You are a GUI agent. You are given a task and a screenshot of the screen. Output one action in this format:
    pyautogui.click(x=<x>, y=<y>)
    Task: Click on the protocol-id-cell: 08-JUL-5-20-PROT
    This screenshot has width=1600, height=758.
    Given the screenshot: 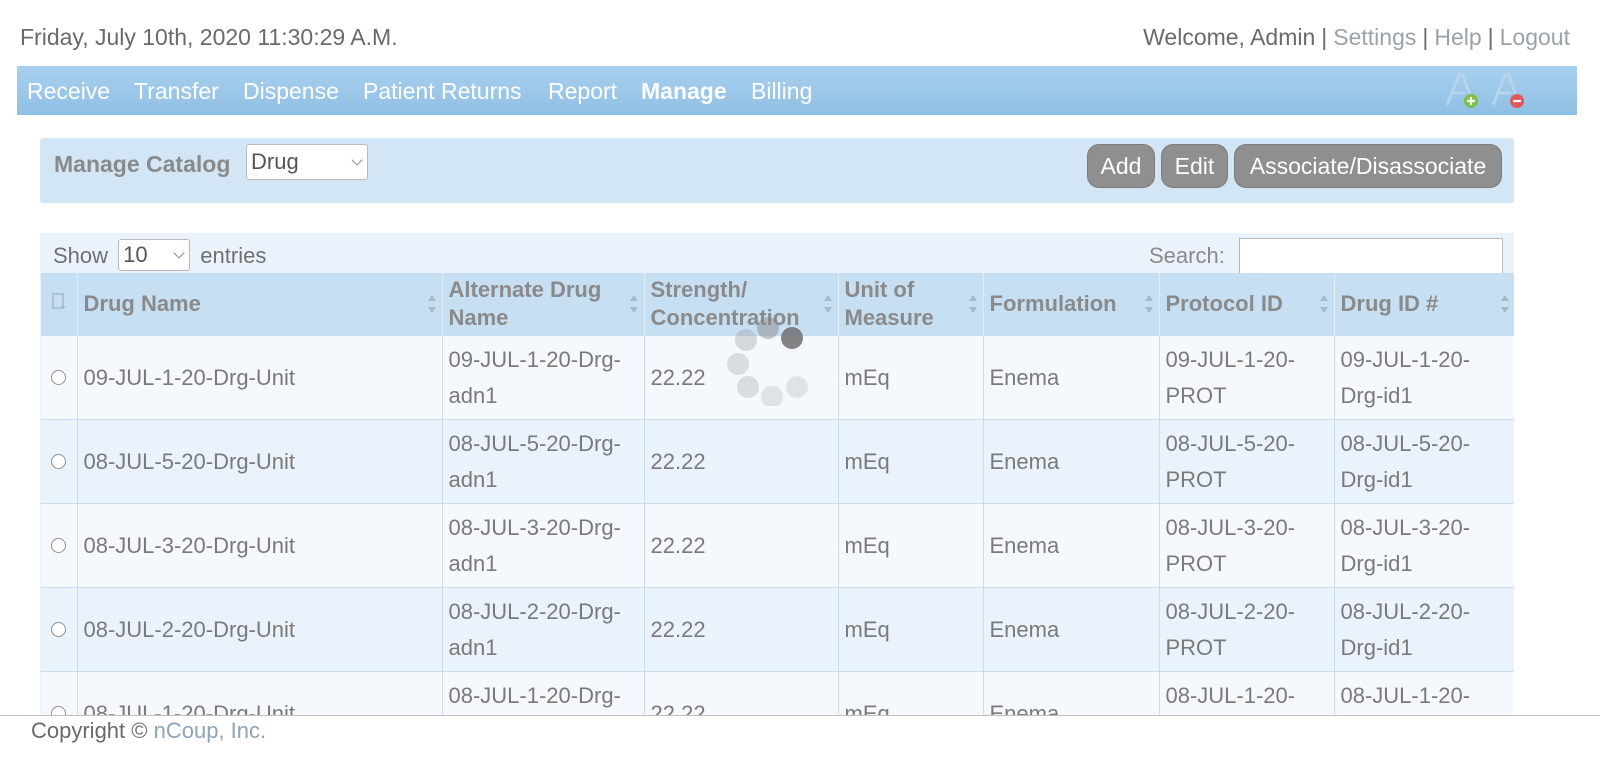 What is the action you would take?
    pyautogui.click(x=1246, y=461)
    